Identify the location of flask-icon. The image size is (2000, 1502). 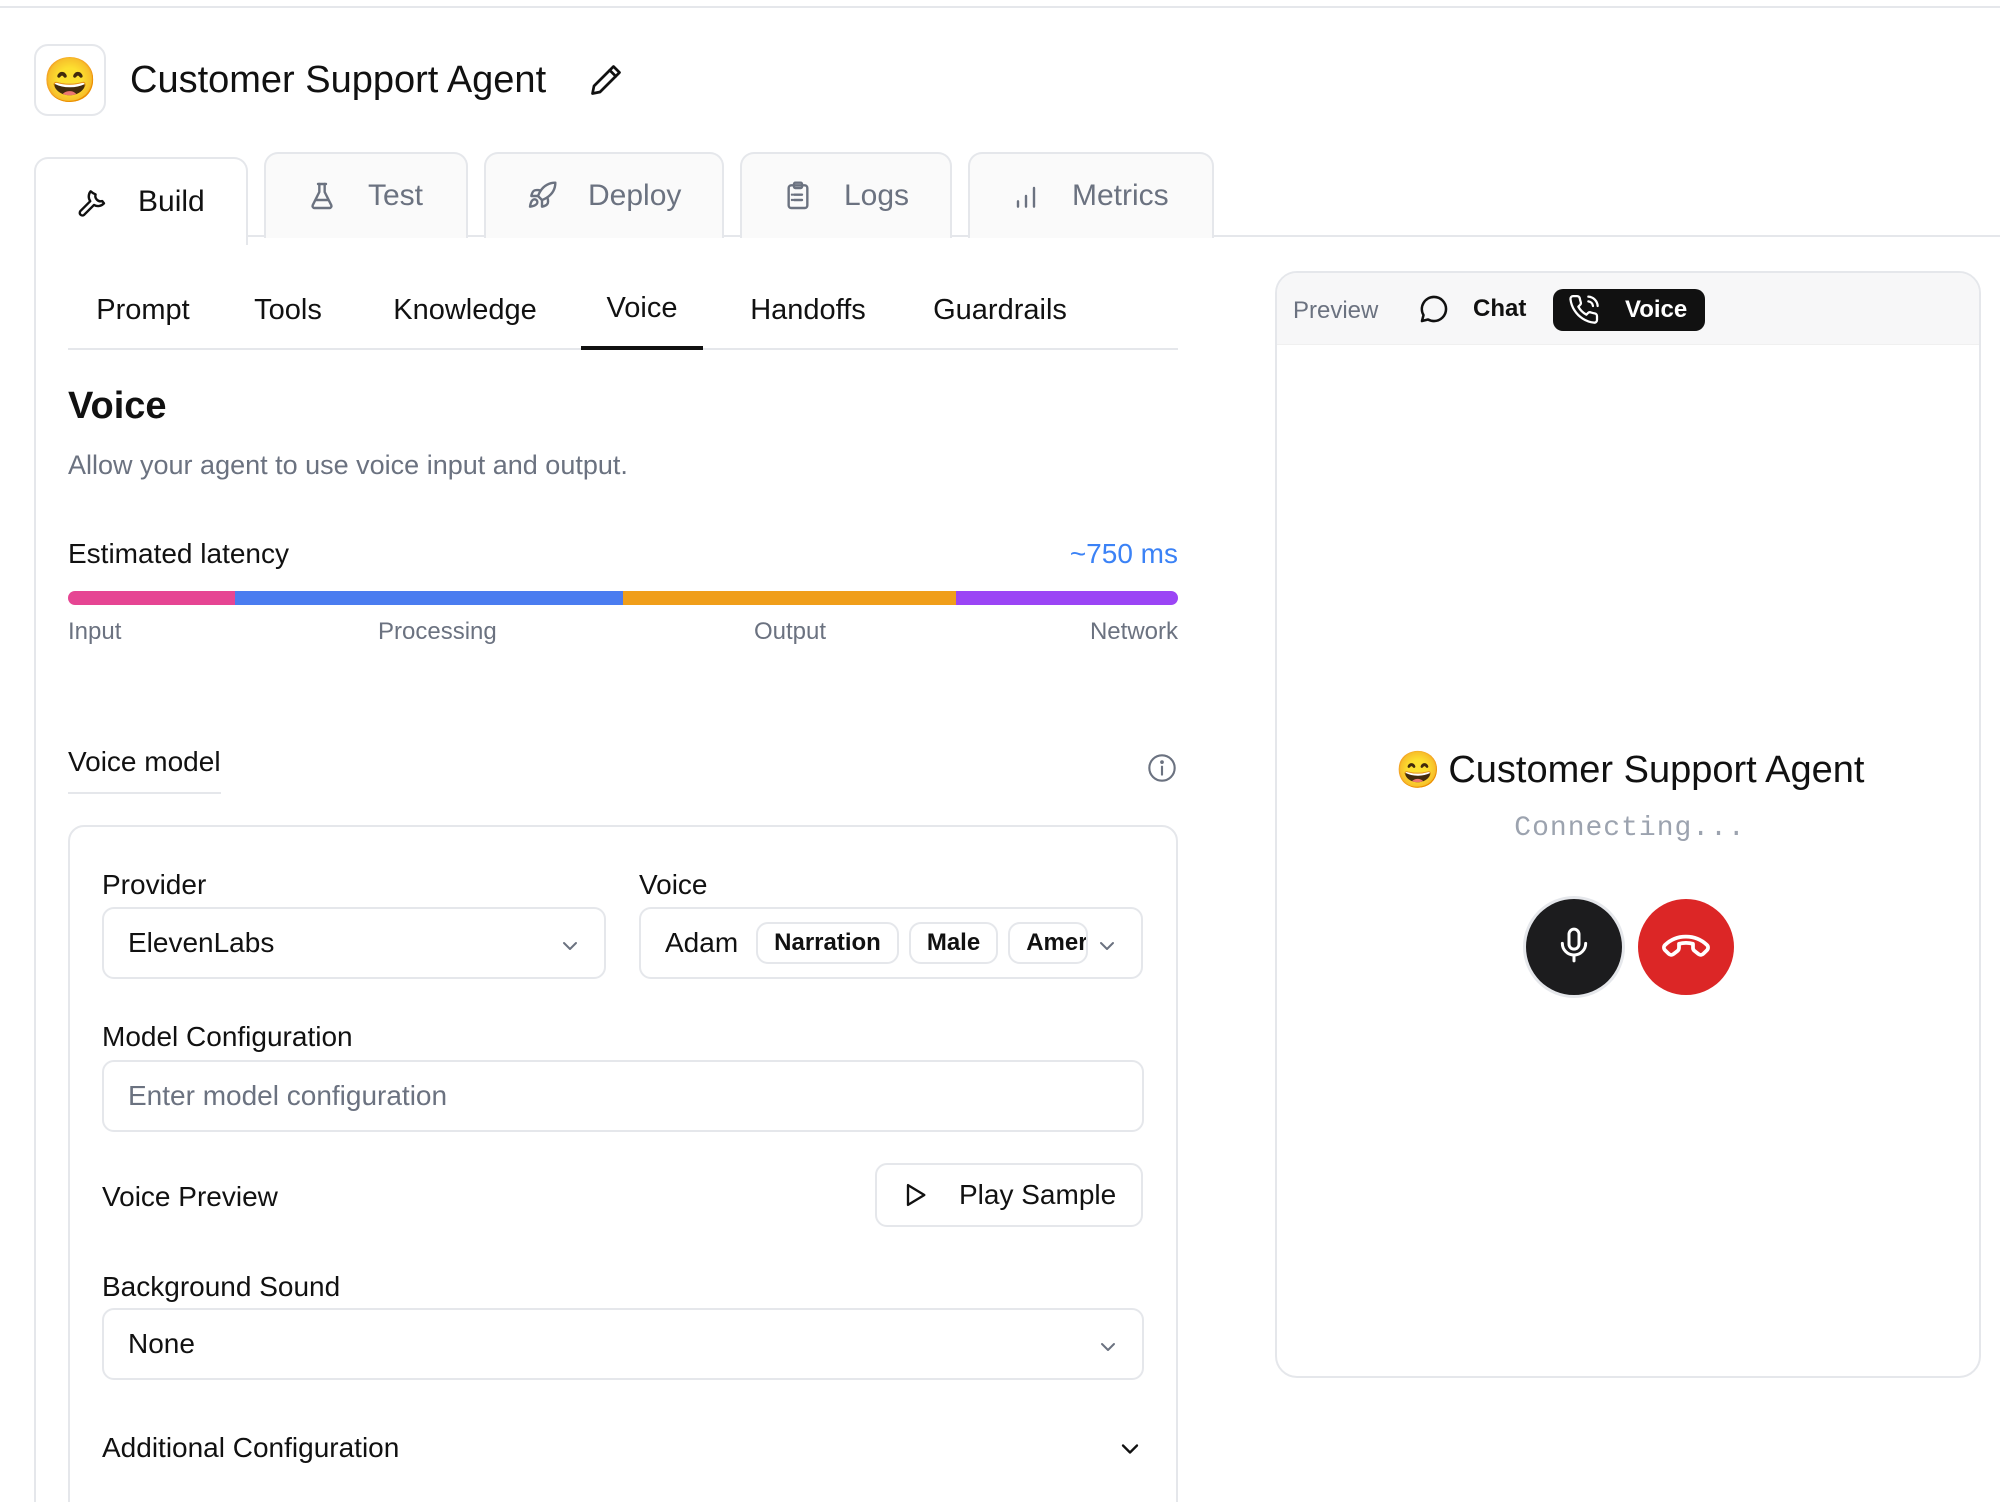
(322, 196).